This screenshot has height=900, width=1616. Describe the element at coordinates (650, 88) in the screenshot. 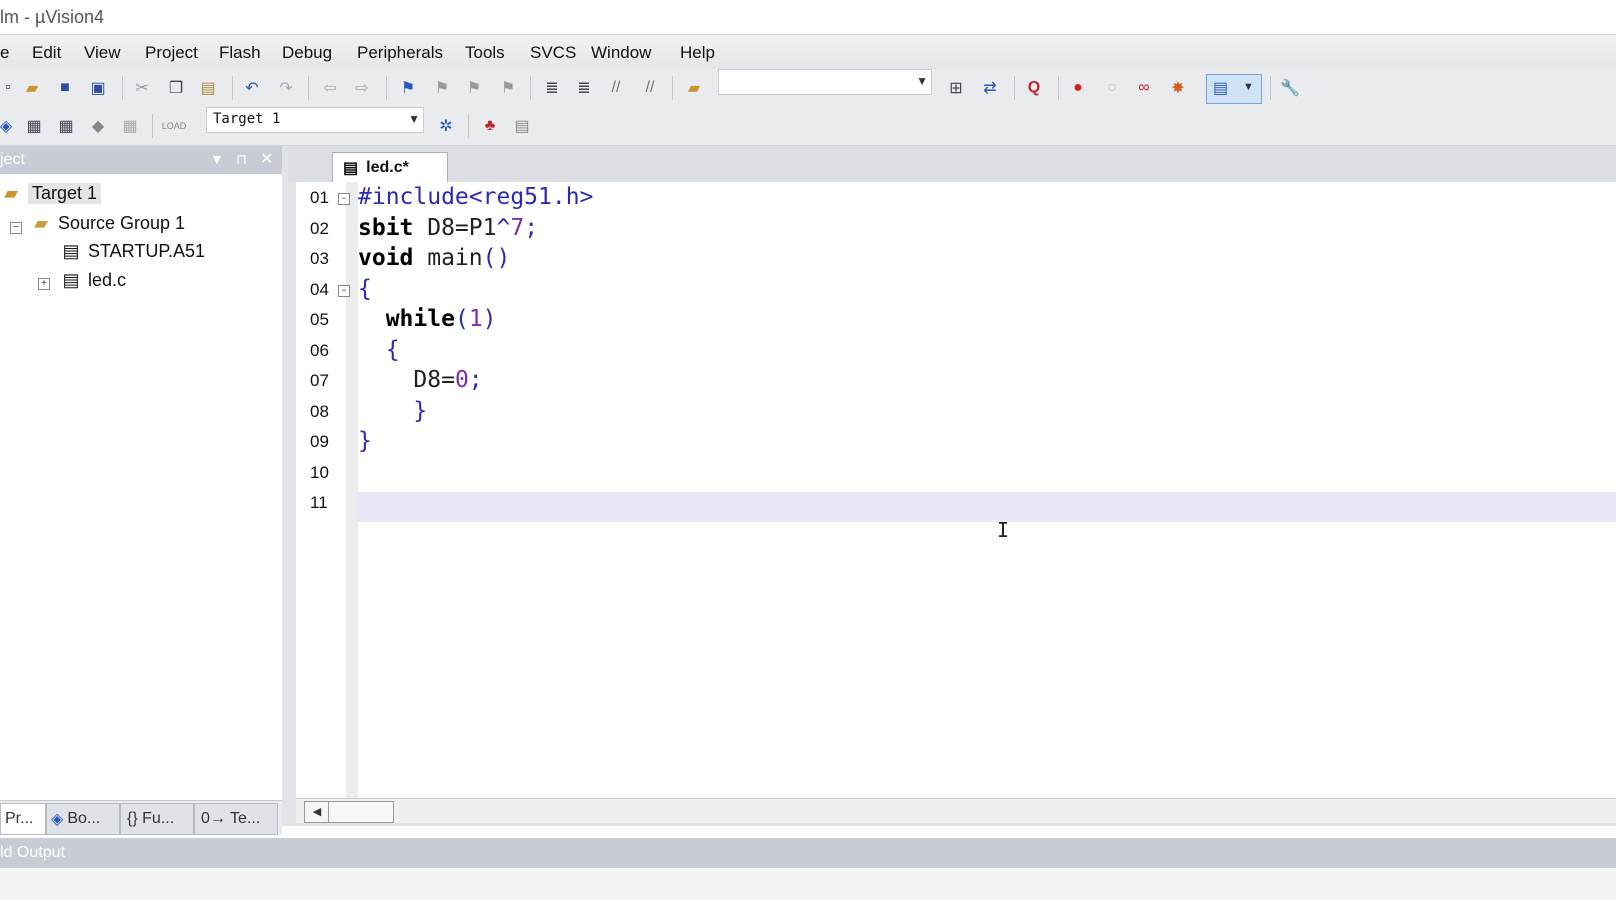

I see `uncomment-icon: //` at that location.